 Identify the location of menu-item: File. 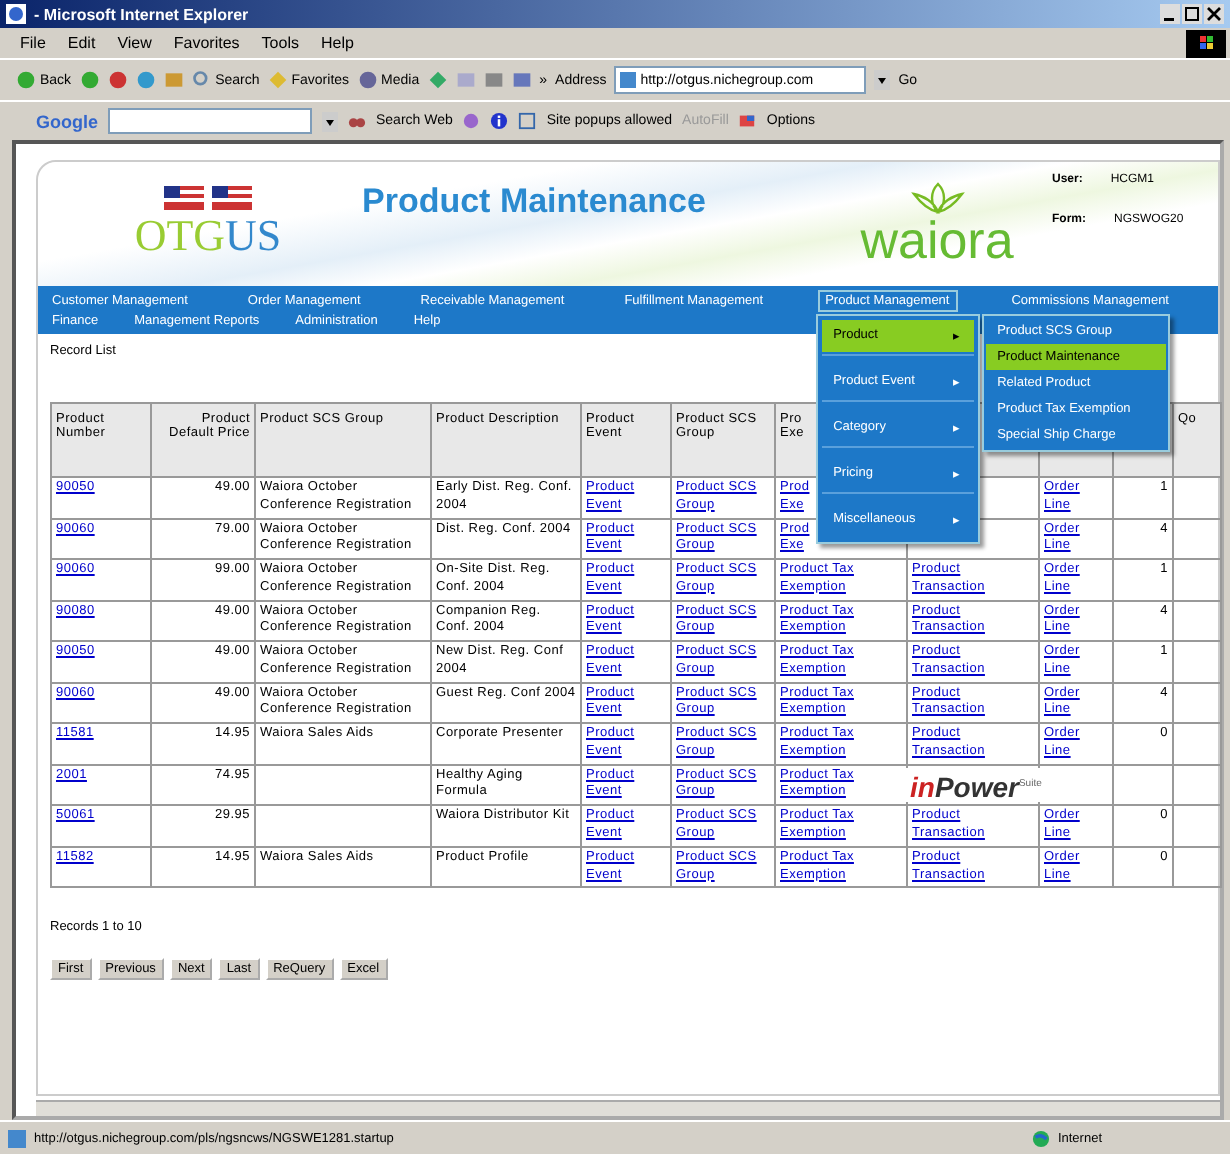
(33, 43).